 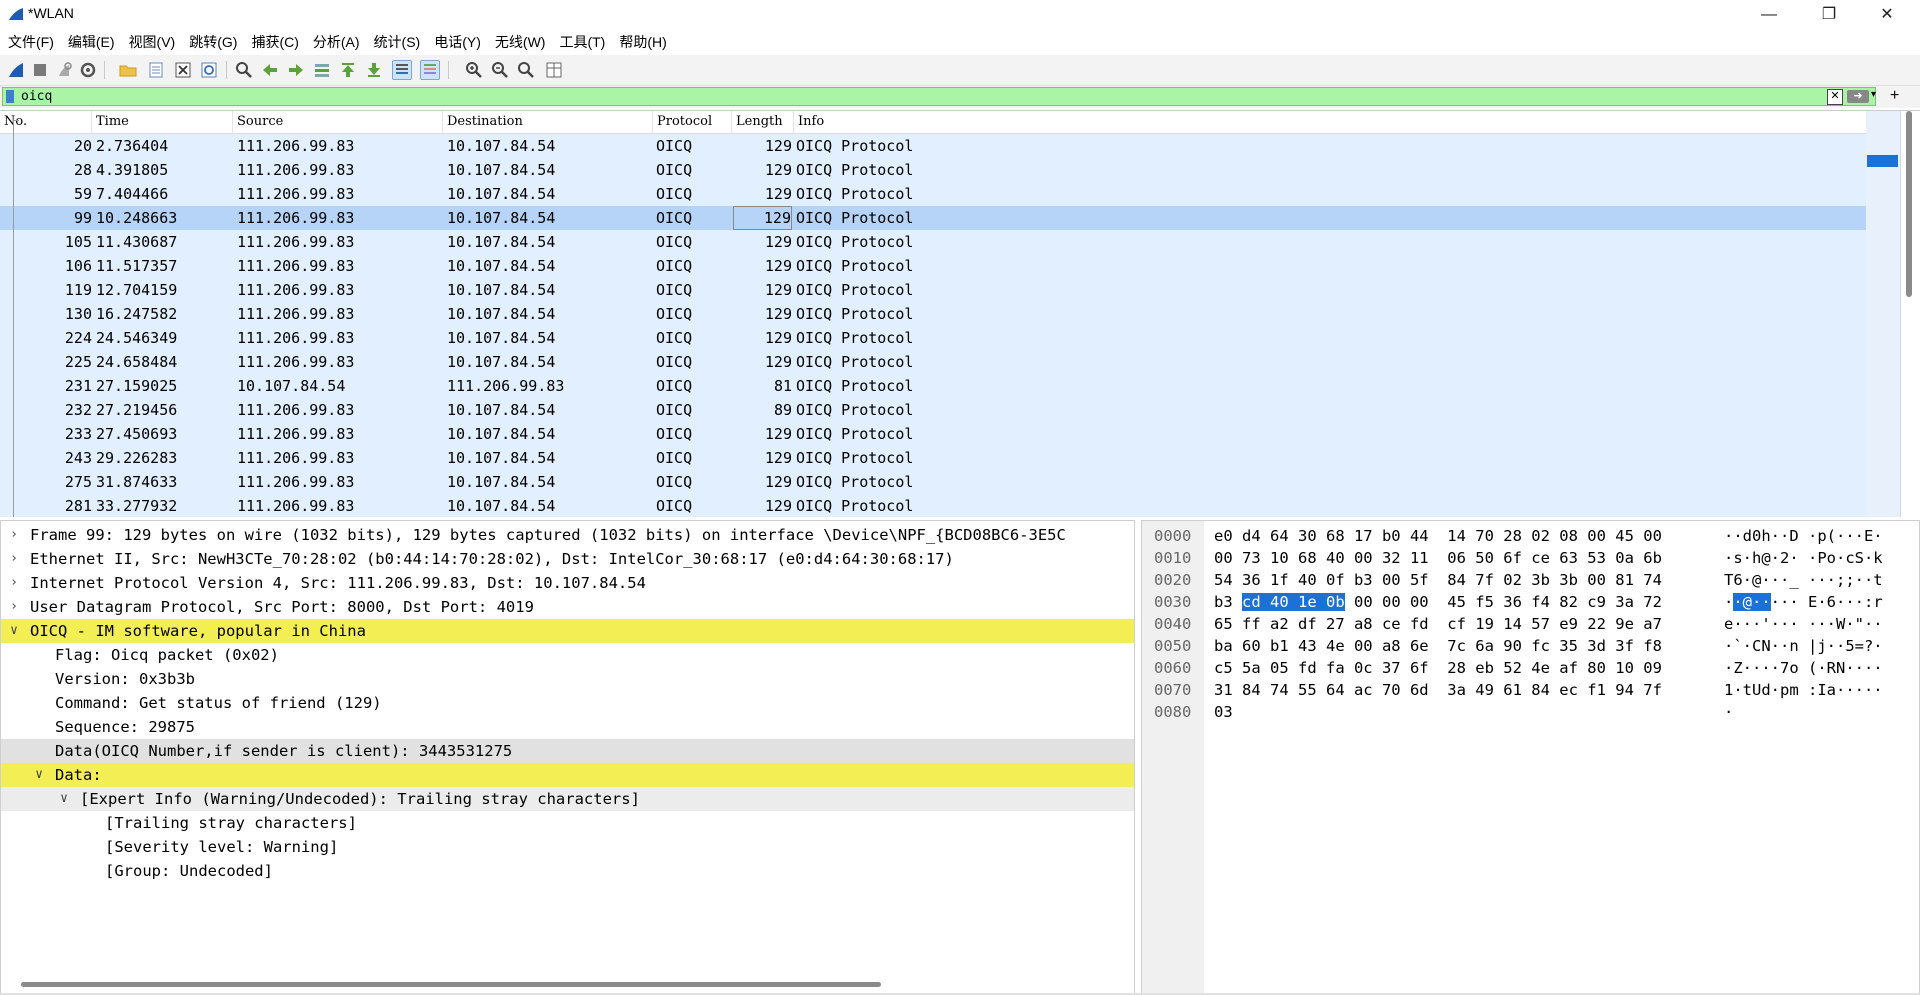 I want to click on go-to-packet-icon, so click(x=322, y=70).